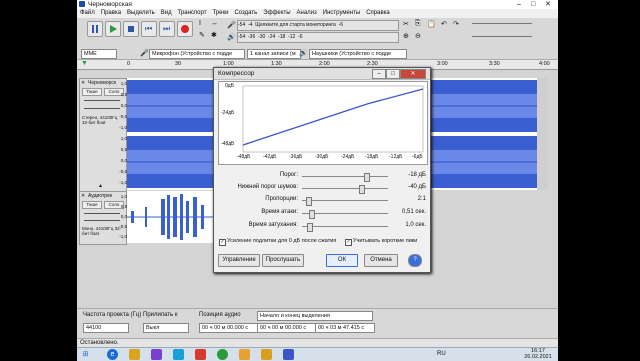 The width and height of the screenshot is (640, 361). I want to click on attack-slider, so click(345, 214).